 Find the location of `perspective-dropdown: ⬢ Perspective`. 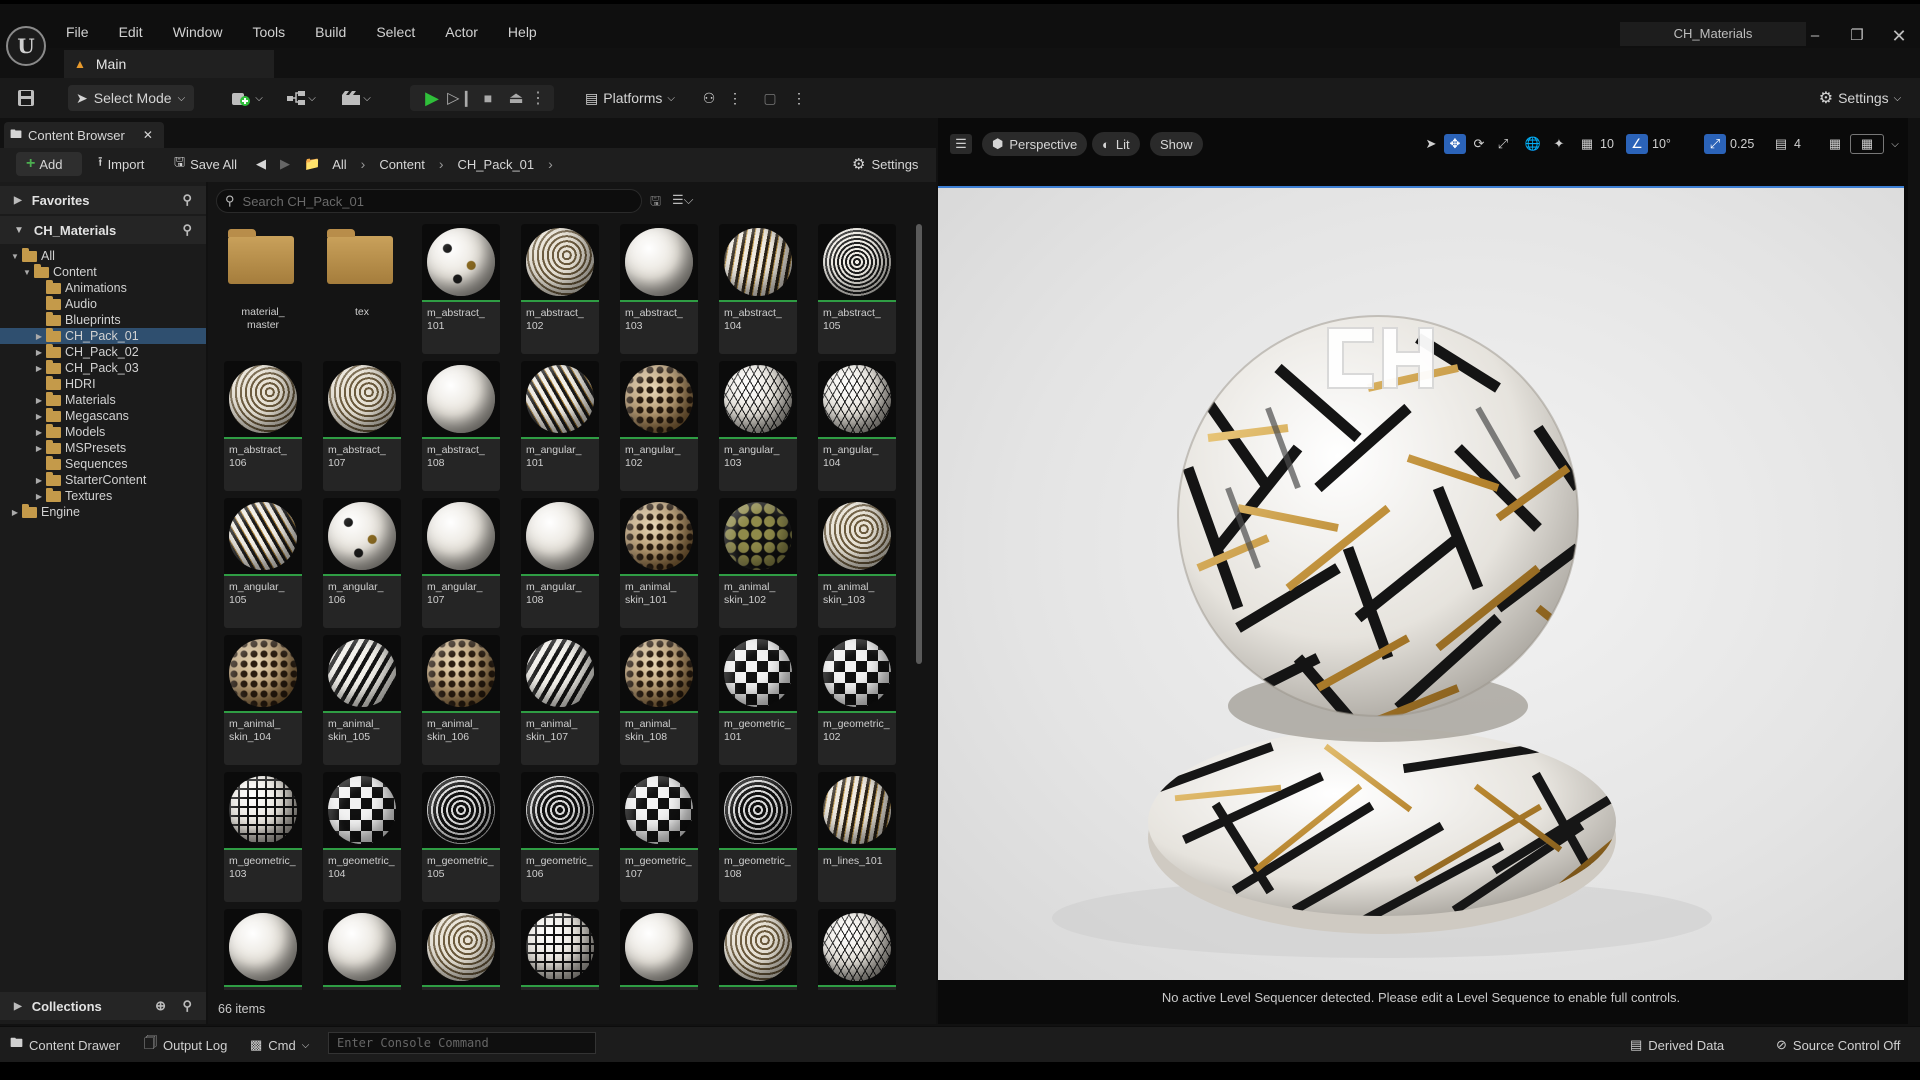

perspective-dropdown: ⬢ Perspective is located at coordinates (1035, 144).